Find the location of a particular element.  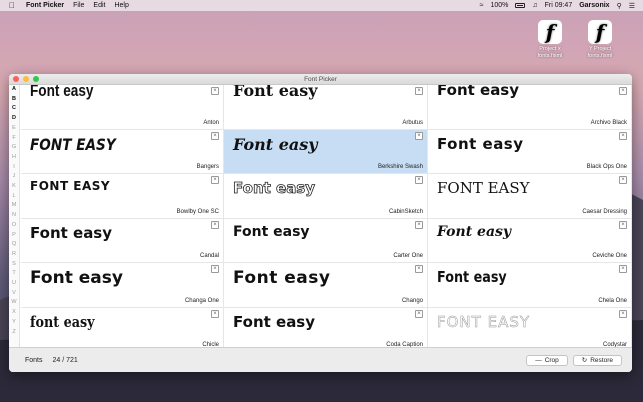

alphabet-letter: X is located at coordinates (14, 313).